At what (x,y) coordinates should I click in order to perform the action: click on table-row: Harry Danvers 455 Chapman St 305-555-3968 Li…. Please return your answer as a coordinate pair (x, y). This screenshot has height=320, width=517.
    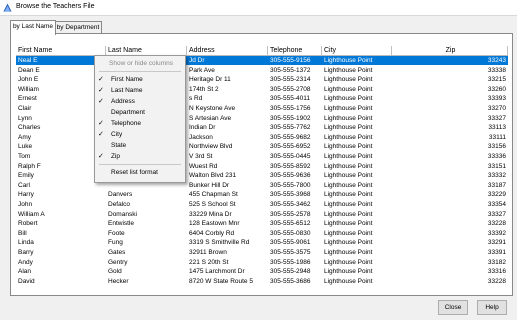
    Looking at the image, I should click on (262, 194).